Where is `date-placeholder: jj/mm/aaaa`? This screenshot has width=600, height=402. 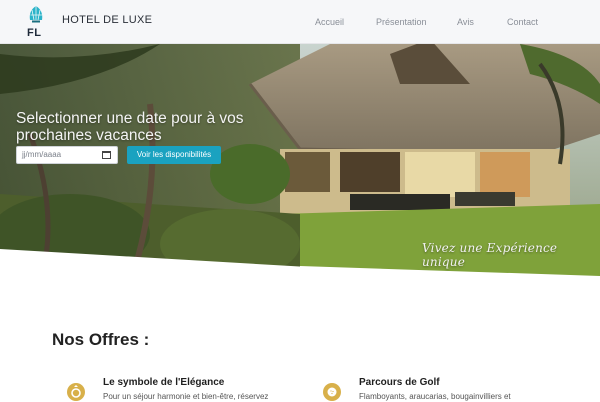 date-placeholder: jj/mm/aaaa is located at coordinates (42, 154).